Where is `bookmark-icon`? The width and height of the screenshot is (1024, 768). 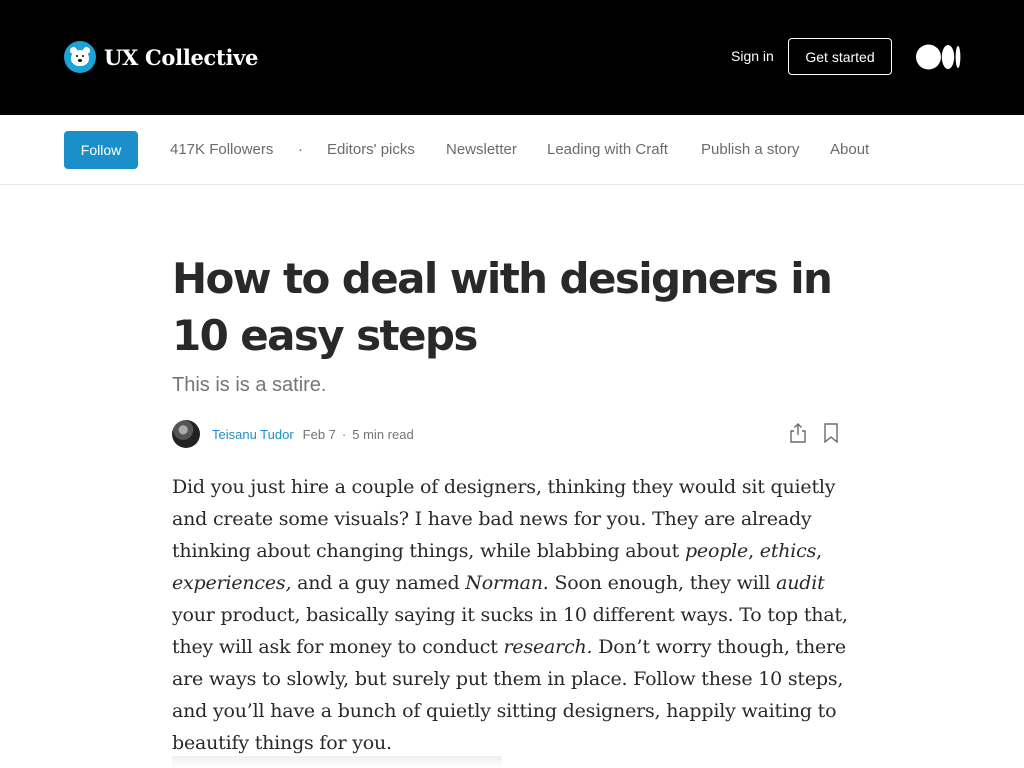 bookmark-icon is located at coordinates (831, 433).